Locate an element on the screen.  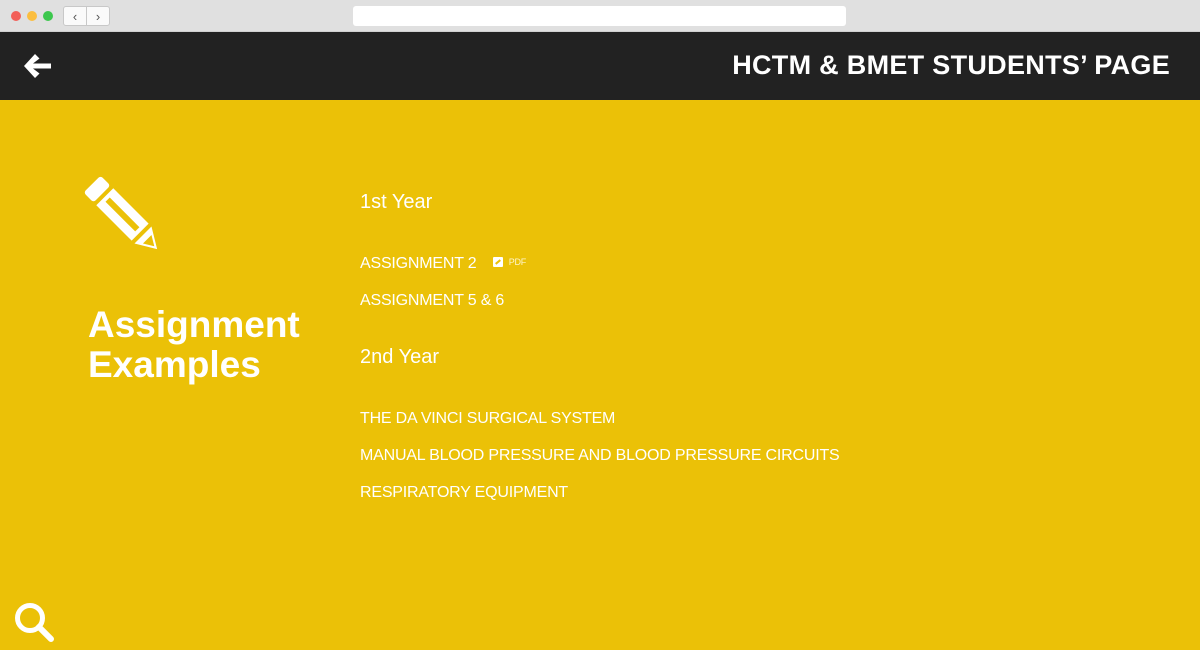
maximize-window-button is located at coordinates (48, 16).